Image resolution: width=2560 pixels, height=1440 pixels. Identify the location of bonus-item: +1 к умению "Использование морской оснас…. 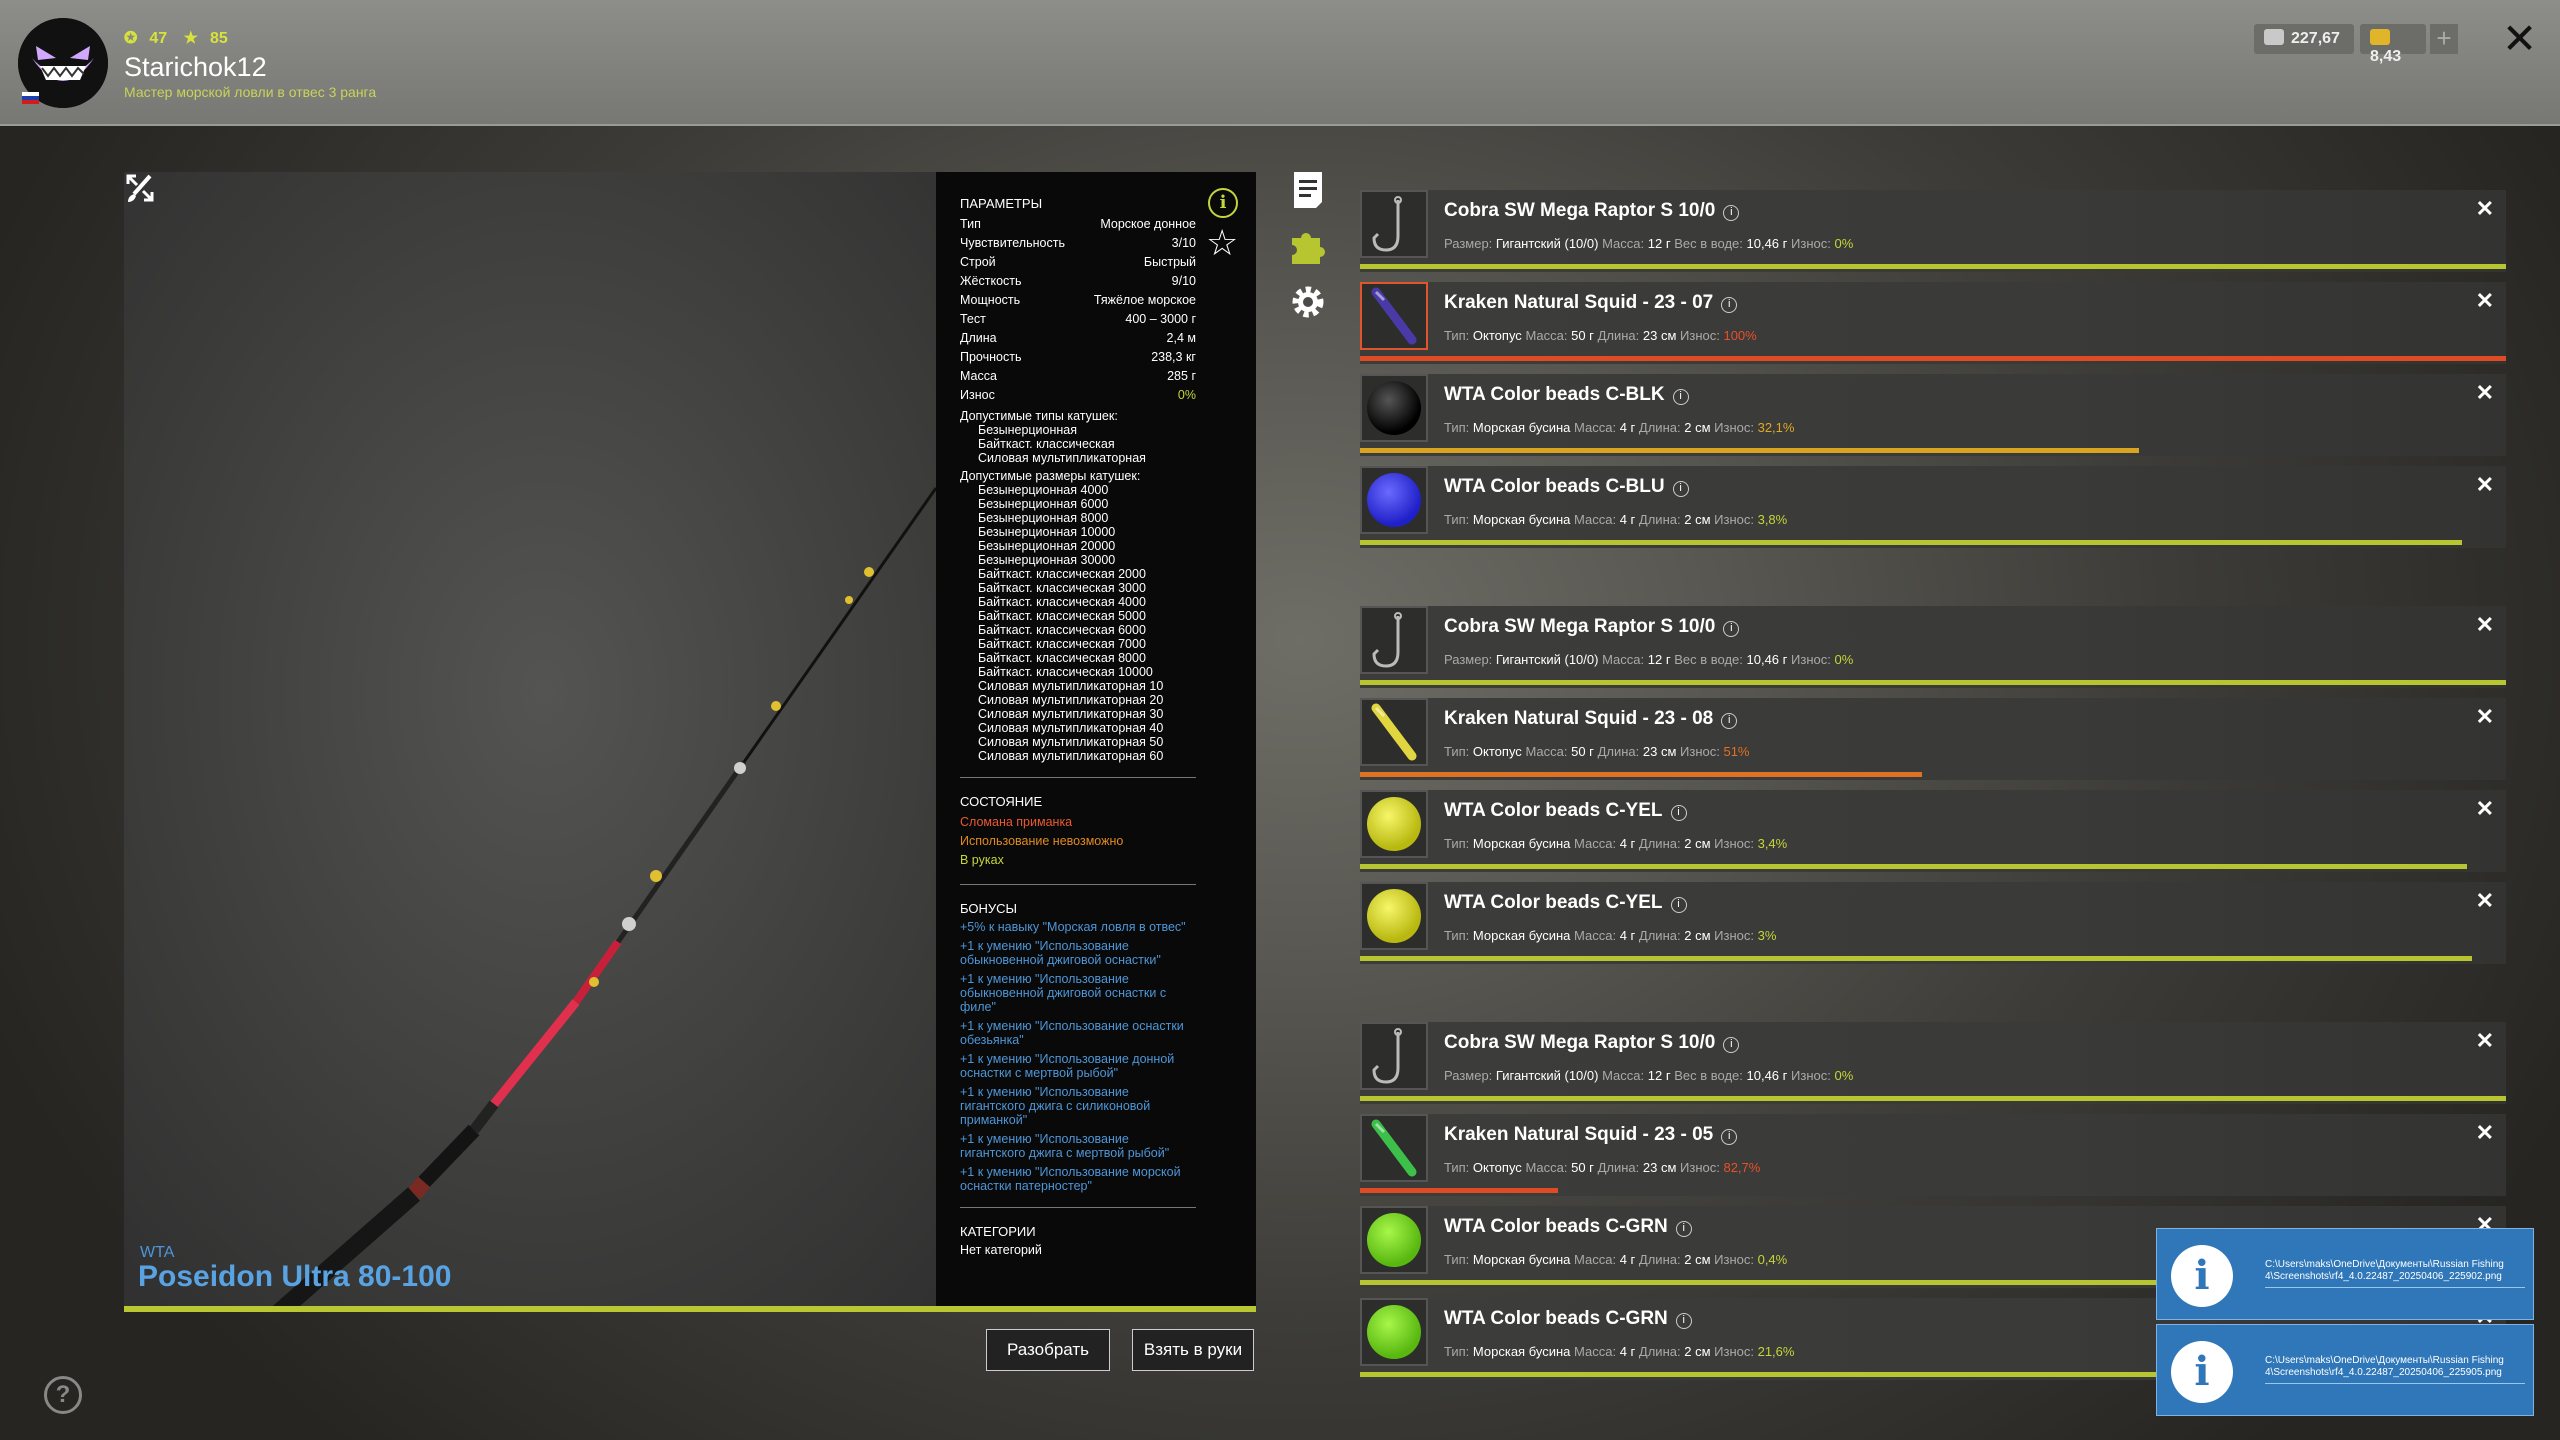
(1070, 1179).